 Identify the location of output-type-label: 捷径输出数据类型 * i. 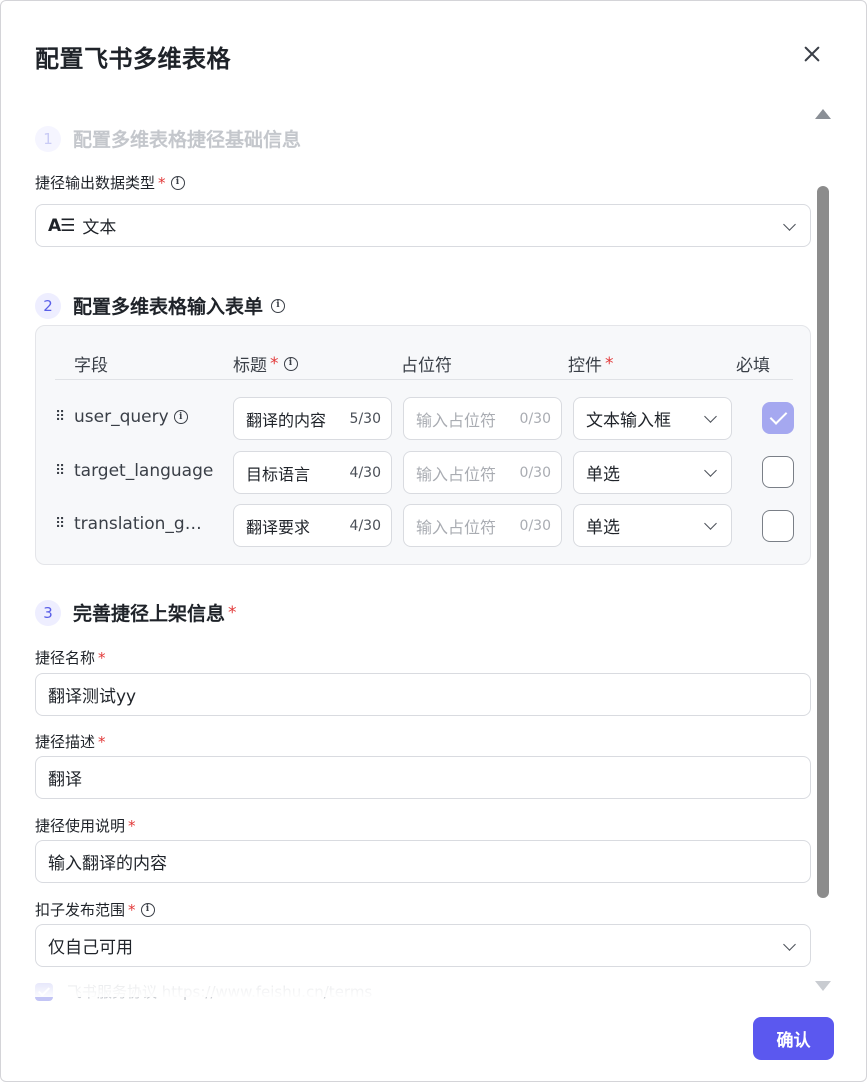
(110, 182).